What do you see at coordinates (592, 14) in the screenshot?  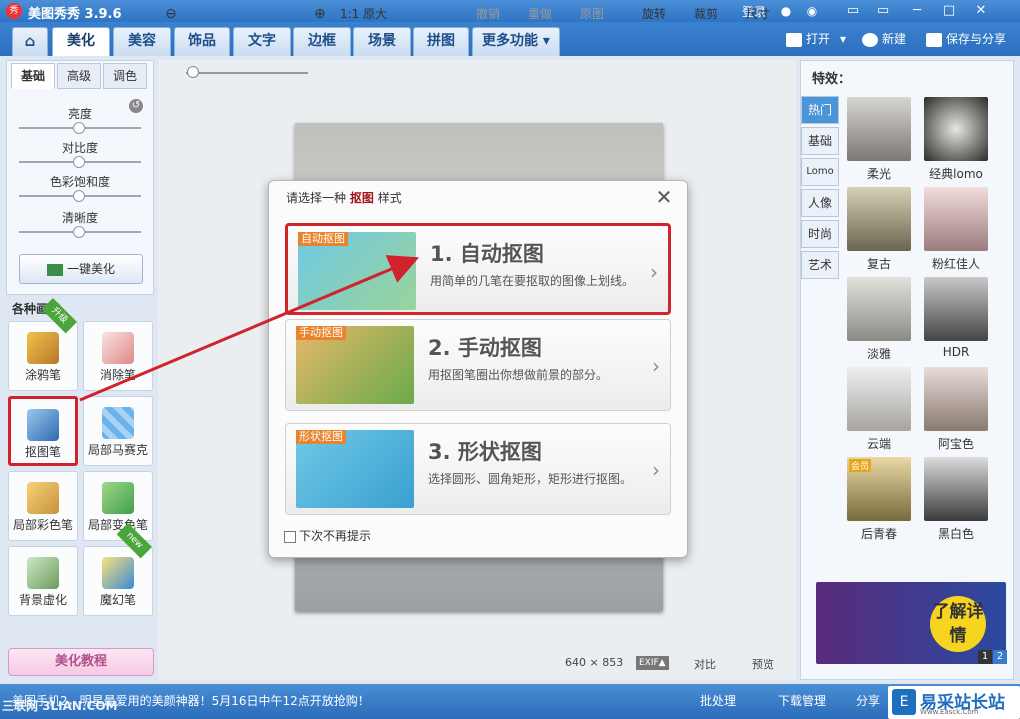 I see `original-button: 原图` at bounding box center [592, 14].